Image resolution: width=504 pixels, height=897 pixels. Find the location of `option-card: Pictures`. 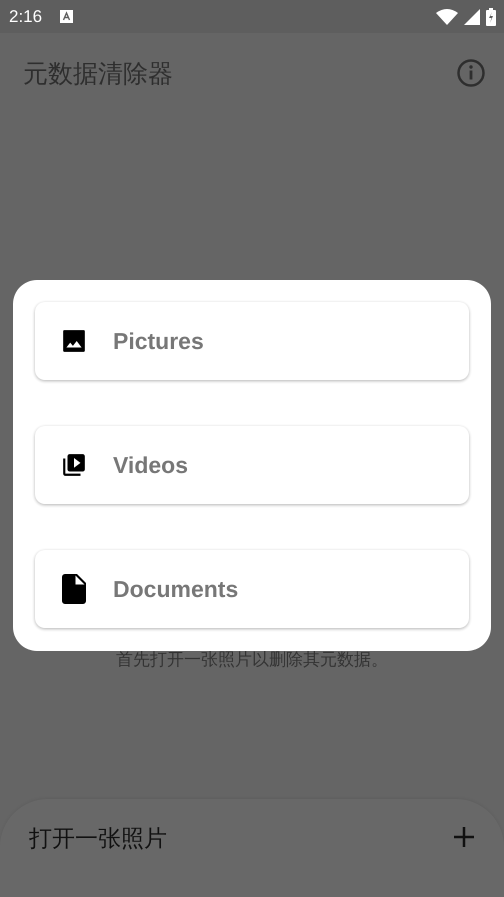

option-card: Pictures is located at coordinates (252, 341).